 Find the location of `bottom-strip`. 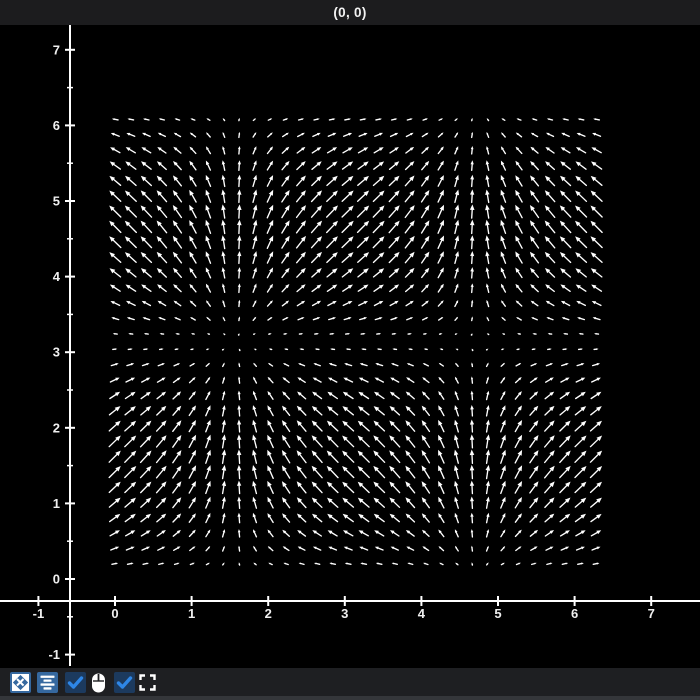

bottom-strip is located at coordinates (350, 698).